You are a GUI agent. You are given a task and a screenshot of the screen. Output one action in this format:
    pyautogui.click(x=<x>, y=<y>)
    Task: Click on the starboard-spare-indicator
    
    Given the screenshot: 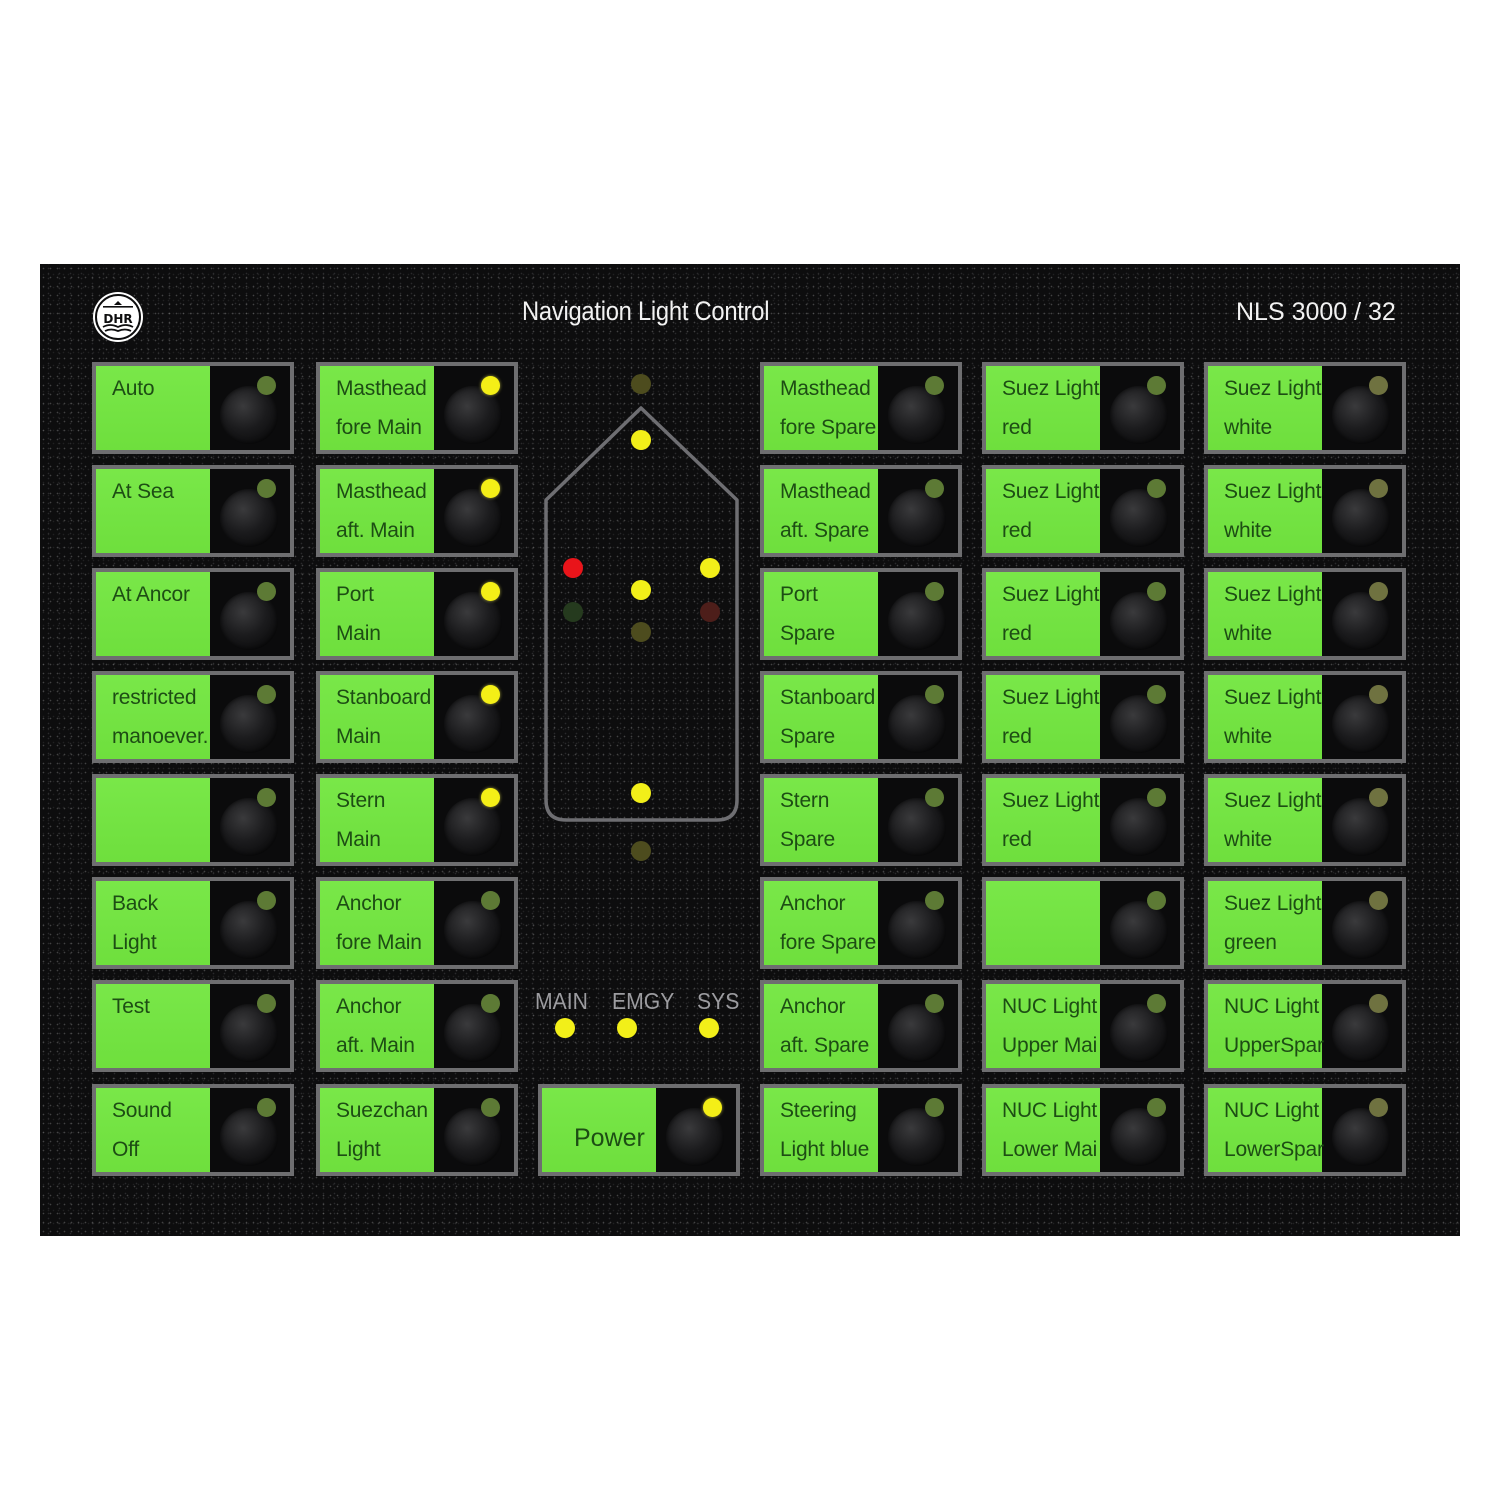 What is the action you would take?
    pyautogui.click(x=710, y=612)
    